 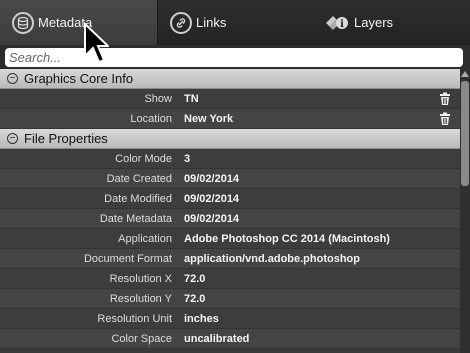 I want to click on section-title: Graphics Core Info, so click(x=79, y=78).